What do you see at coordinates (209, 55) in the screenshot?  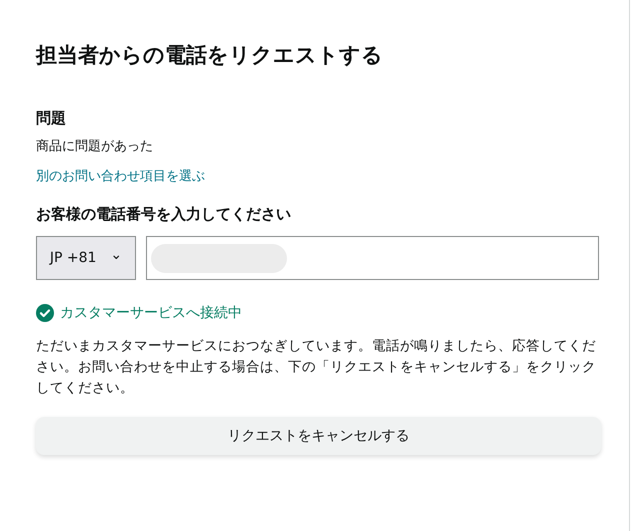 I see `page-title: 担当者からの電話をリクエストする` at bounding box center [209, 55].